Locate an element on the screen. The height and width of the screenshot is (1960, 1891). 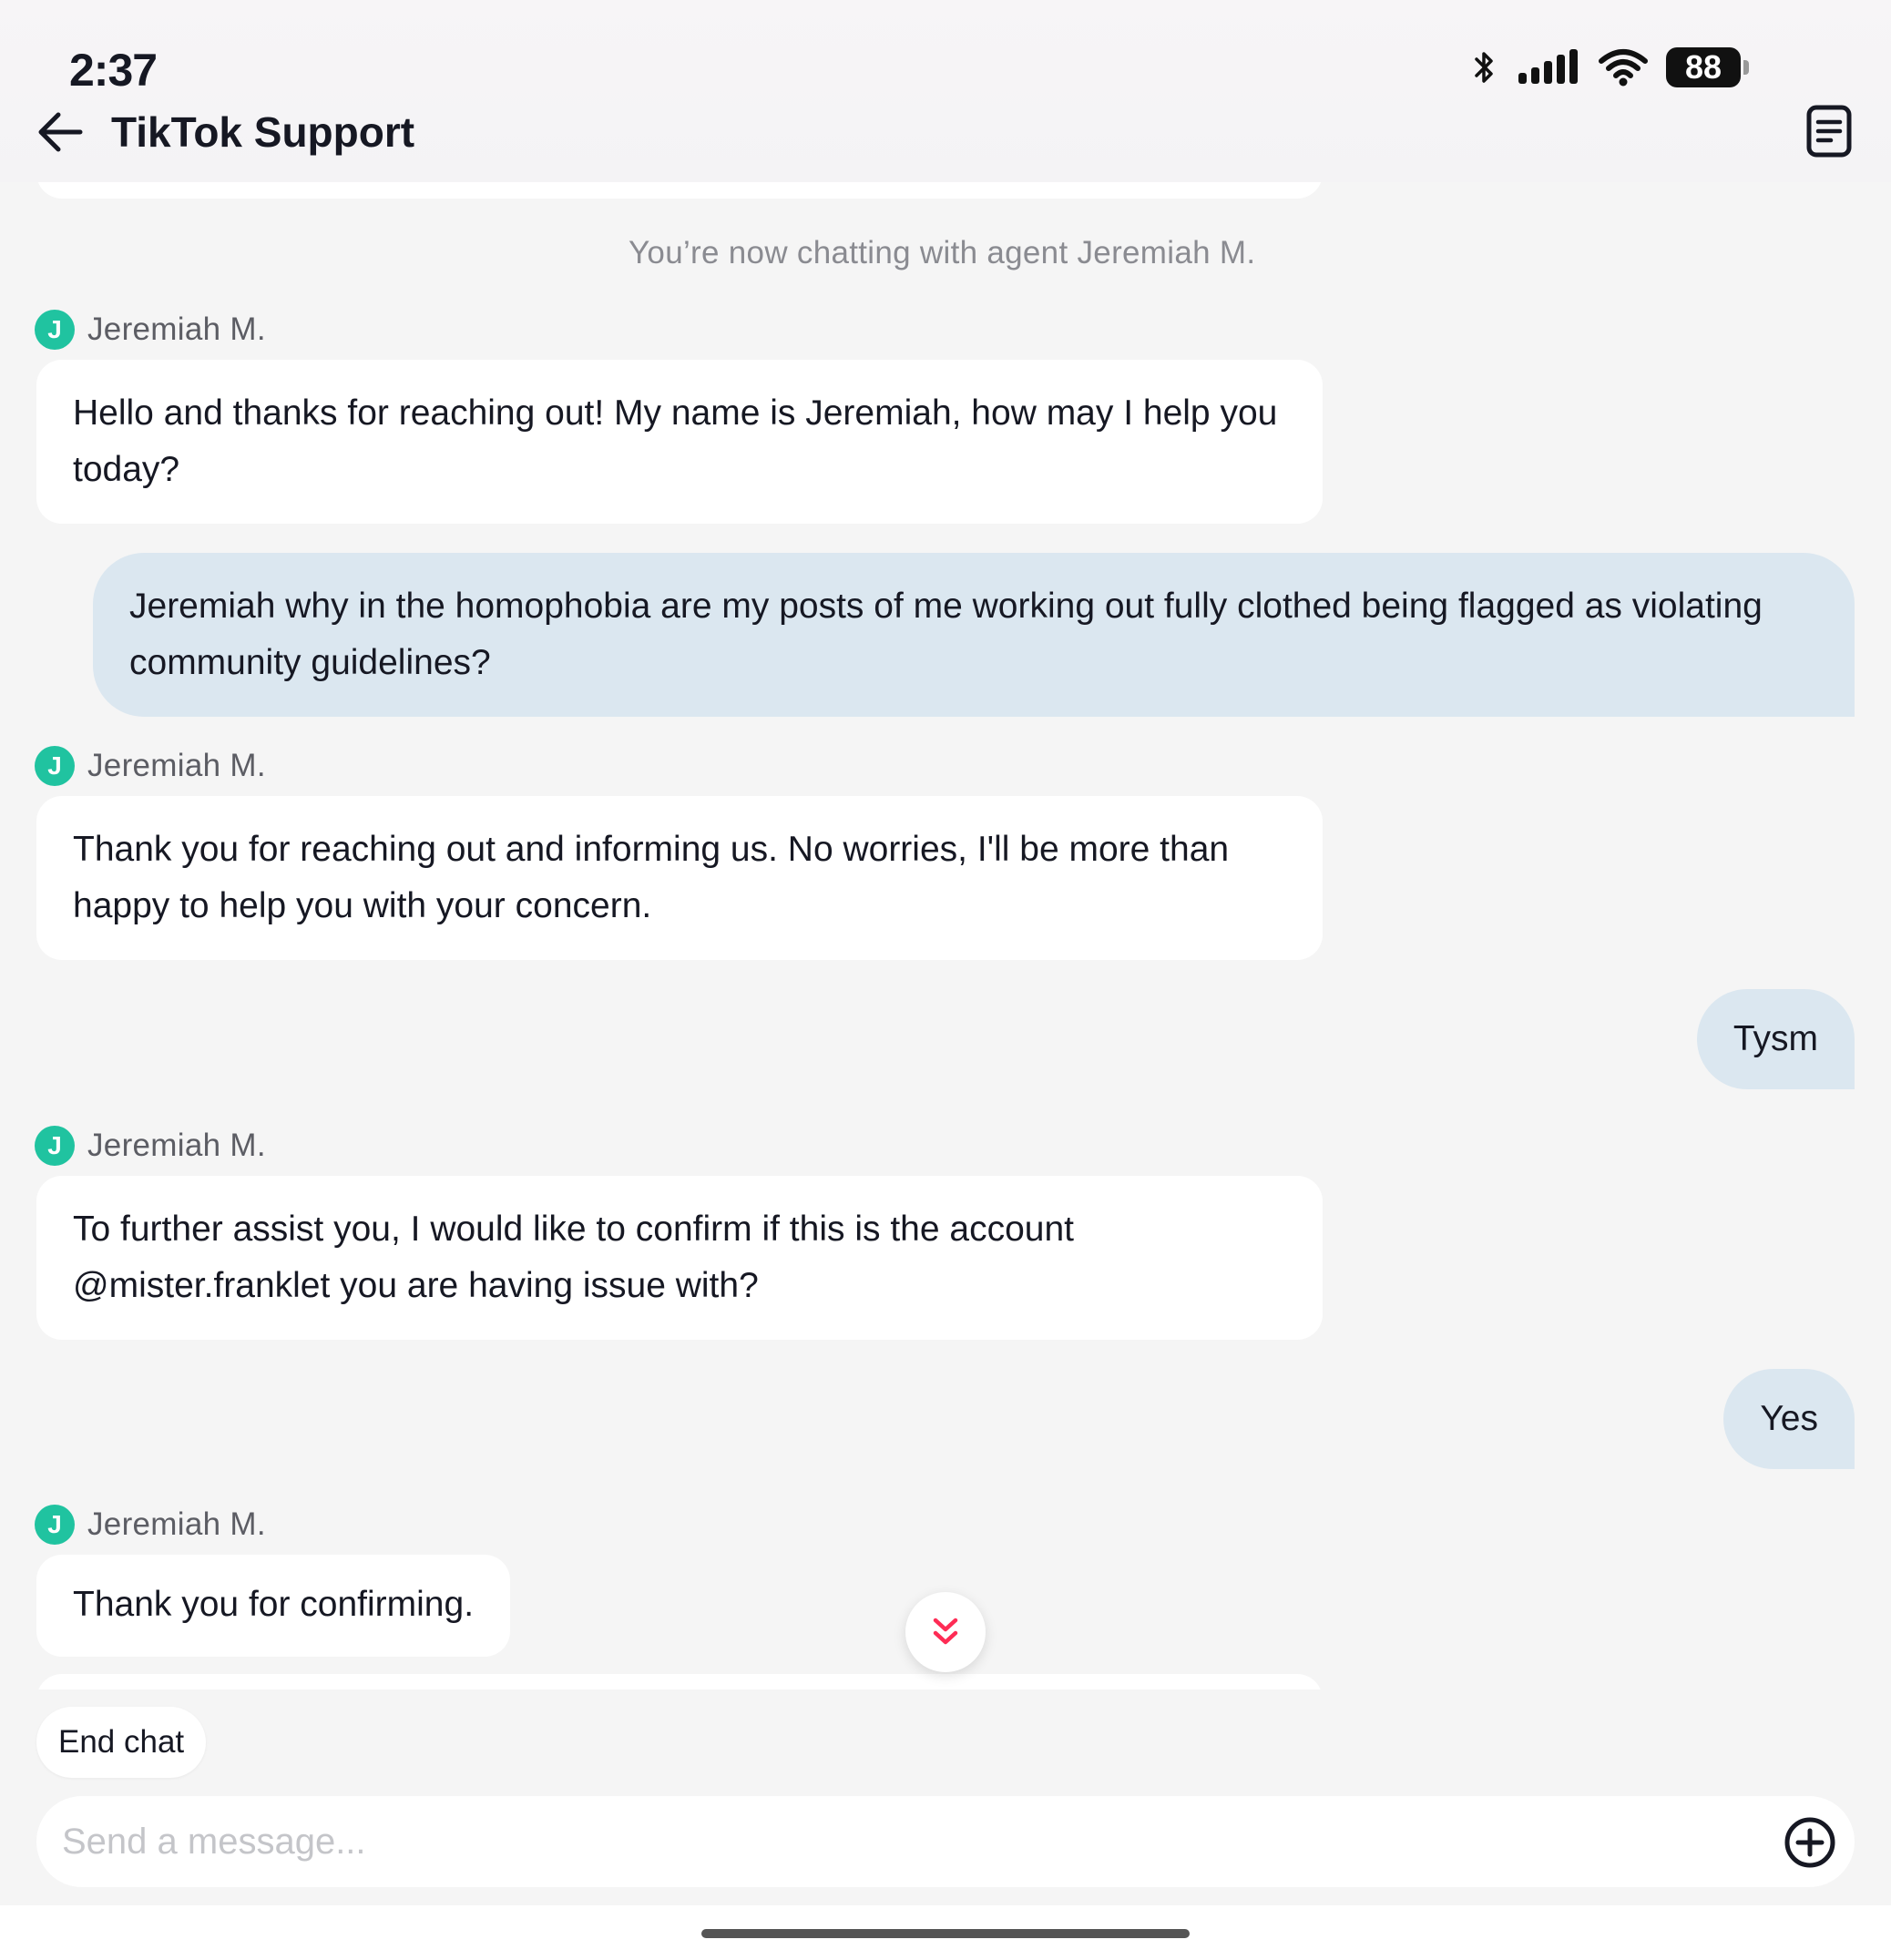
scroll-to-bottom-button is located at coordinates (945, 1632).